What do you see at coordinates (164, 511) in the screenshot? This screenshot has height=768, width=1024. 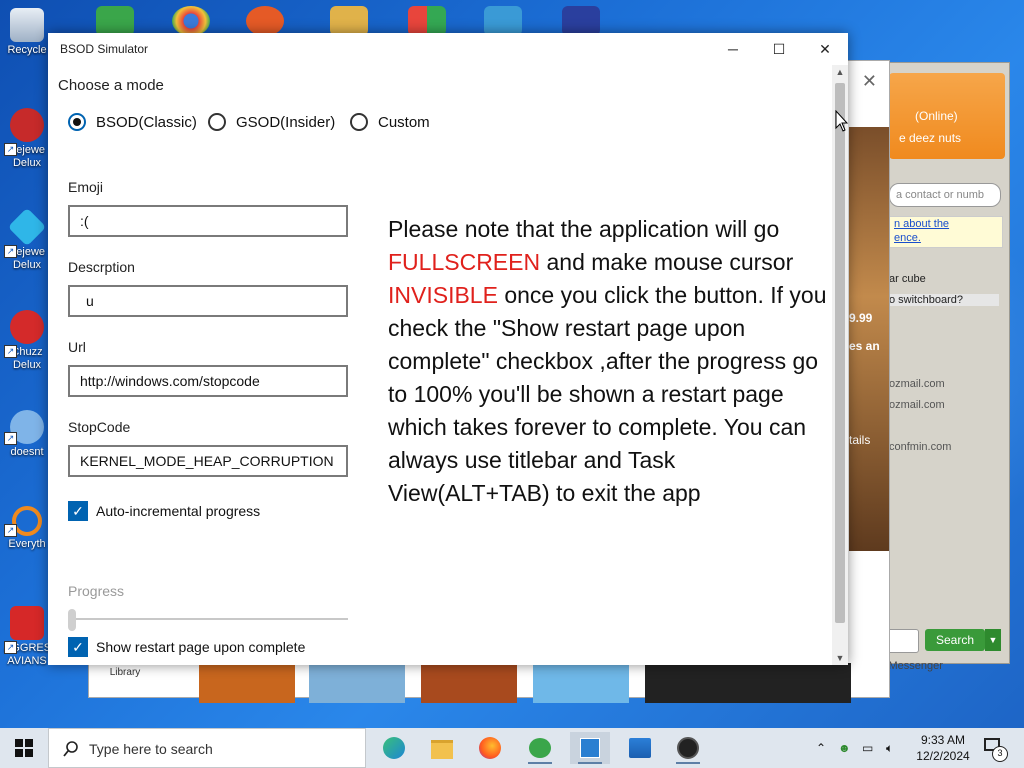 I see `auto-progress-checkbox: ✓ Auto-incremental progress` at bounding box center [164, 511].